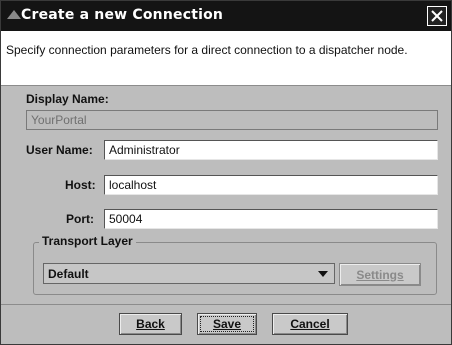 This screenshot has height=345, width=452. I want to click on back-button-label: Back, so click(150, 324).